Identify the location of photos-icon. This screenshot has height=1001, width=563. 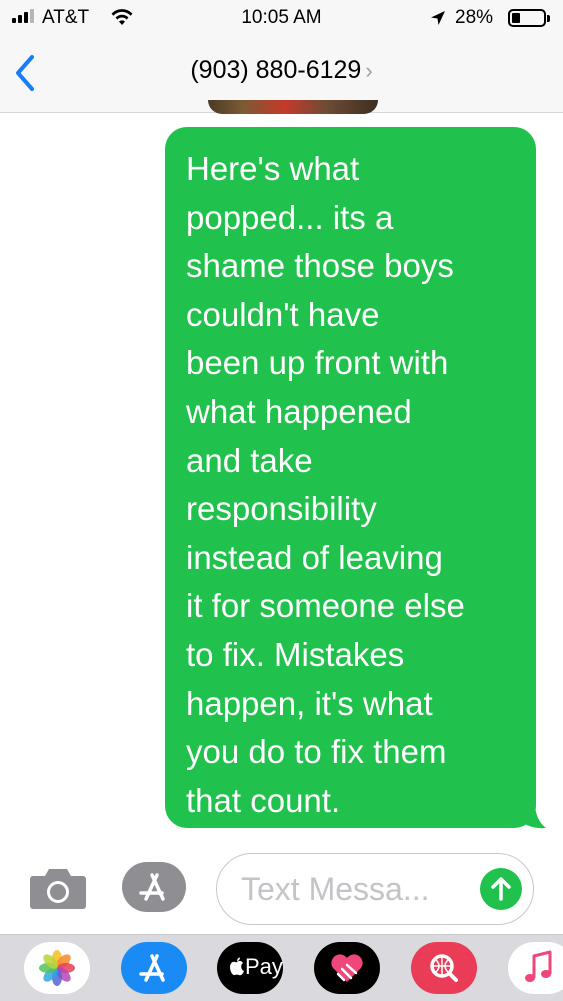
(57, 968).